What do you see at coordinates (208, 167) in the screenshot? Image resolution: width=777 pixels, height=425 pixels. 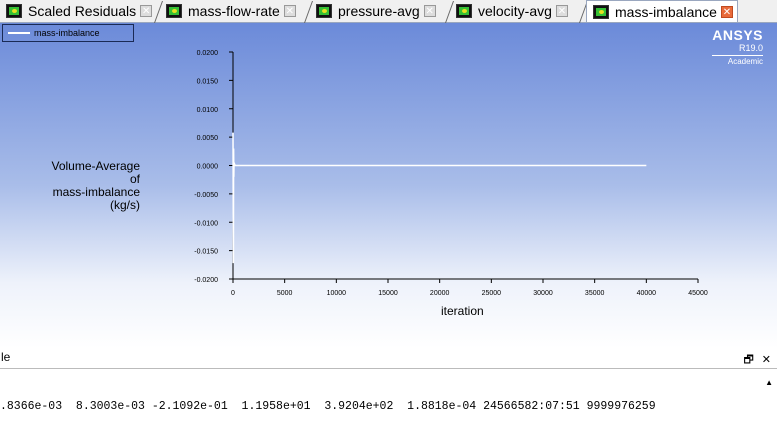 I see `y-tick-label: 0.0000` at bounding box center [208, 167].